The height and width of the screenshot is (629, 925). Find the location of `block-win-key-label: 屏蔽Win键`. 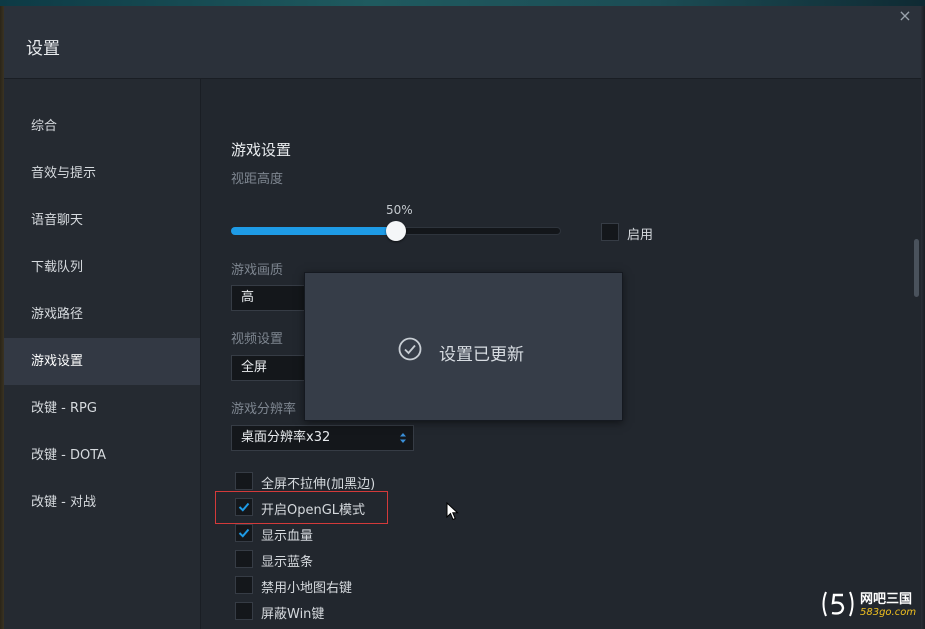

block-win-key-label: 屏蔽Win键 is located at coordinates (293, 614).